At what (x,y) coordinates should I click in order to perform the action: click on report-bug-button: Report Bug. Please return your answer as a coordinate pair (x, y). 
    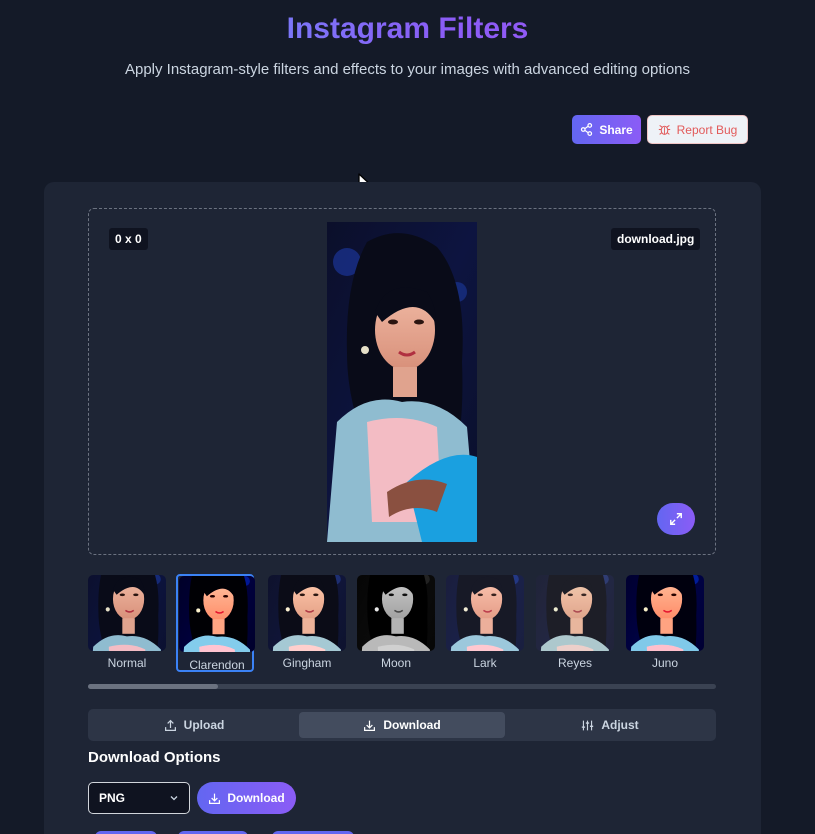
    Looking at the image, I should click on (697, 129).